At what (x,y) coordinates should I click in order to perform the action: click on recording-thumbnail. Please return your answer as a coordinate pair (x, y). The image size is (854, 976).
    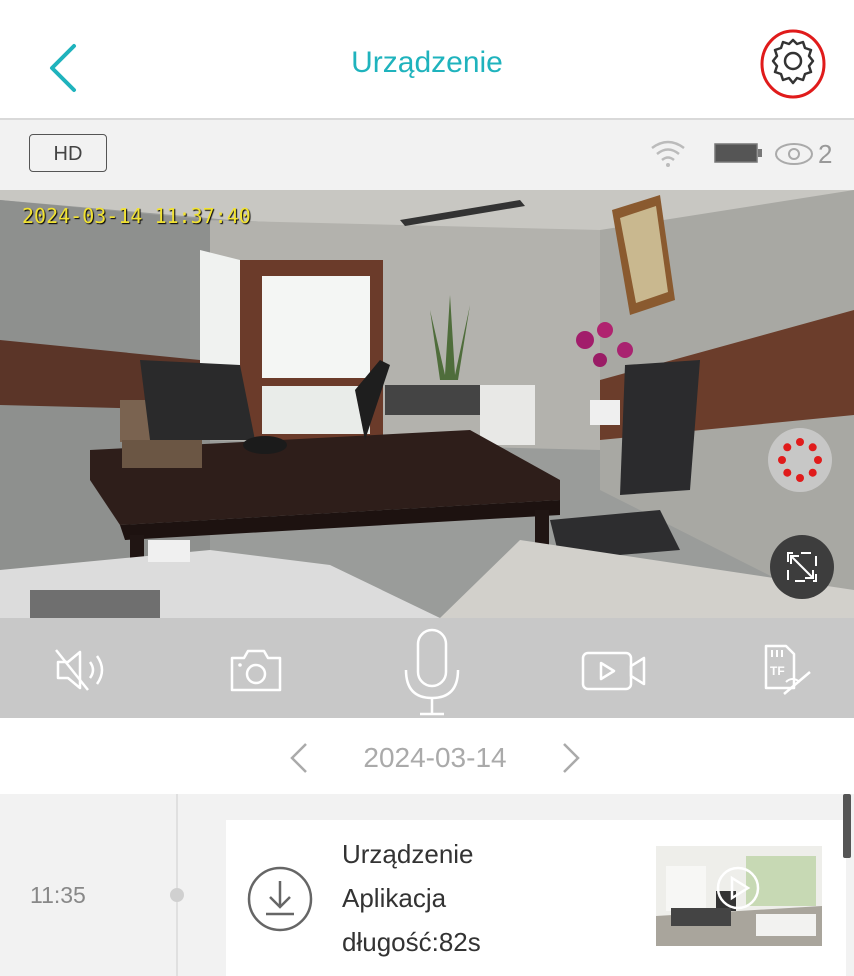
    Looking at the image, I should click on (739, 896).